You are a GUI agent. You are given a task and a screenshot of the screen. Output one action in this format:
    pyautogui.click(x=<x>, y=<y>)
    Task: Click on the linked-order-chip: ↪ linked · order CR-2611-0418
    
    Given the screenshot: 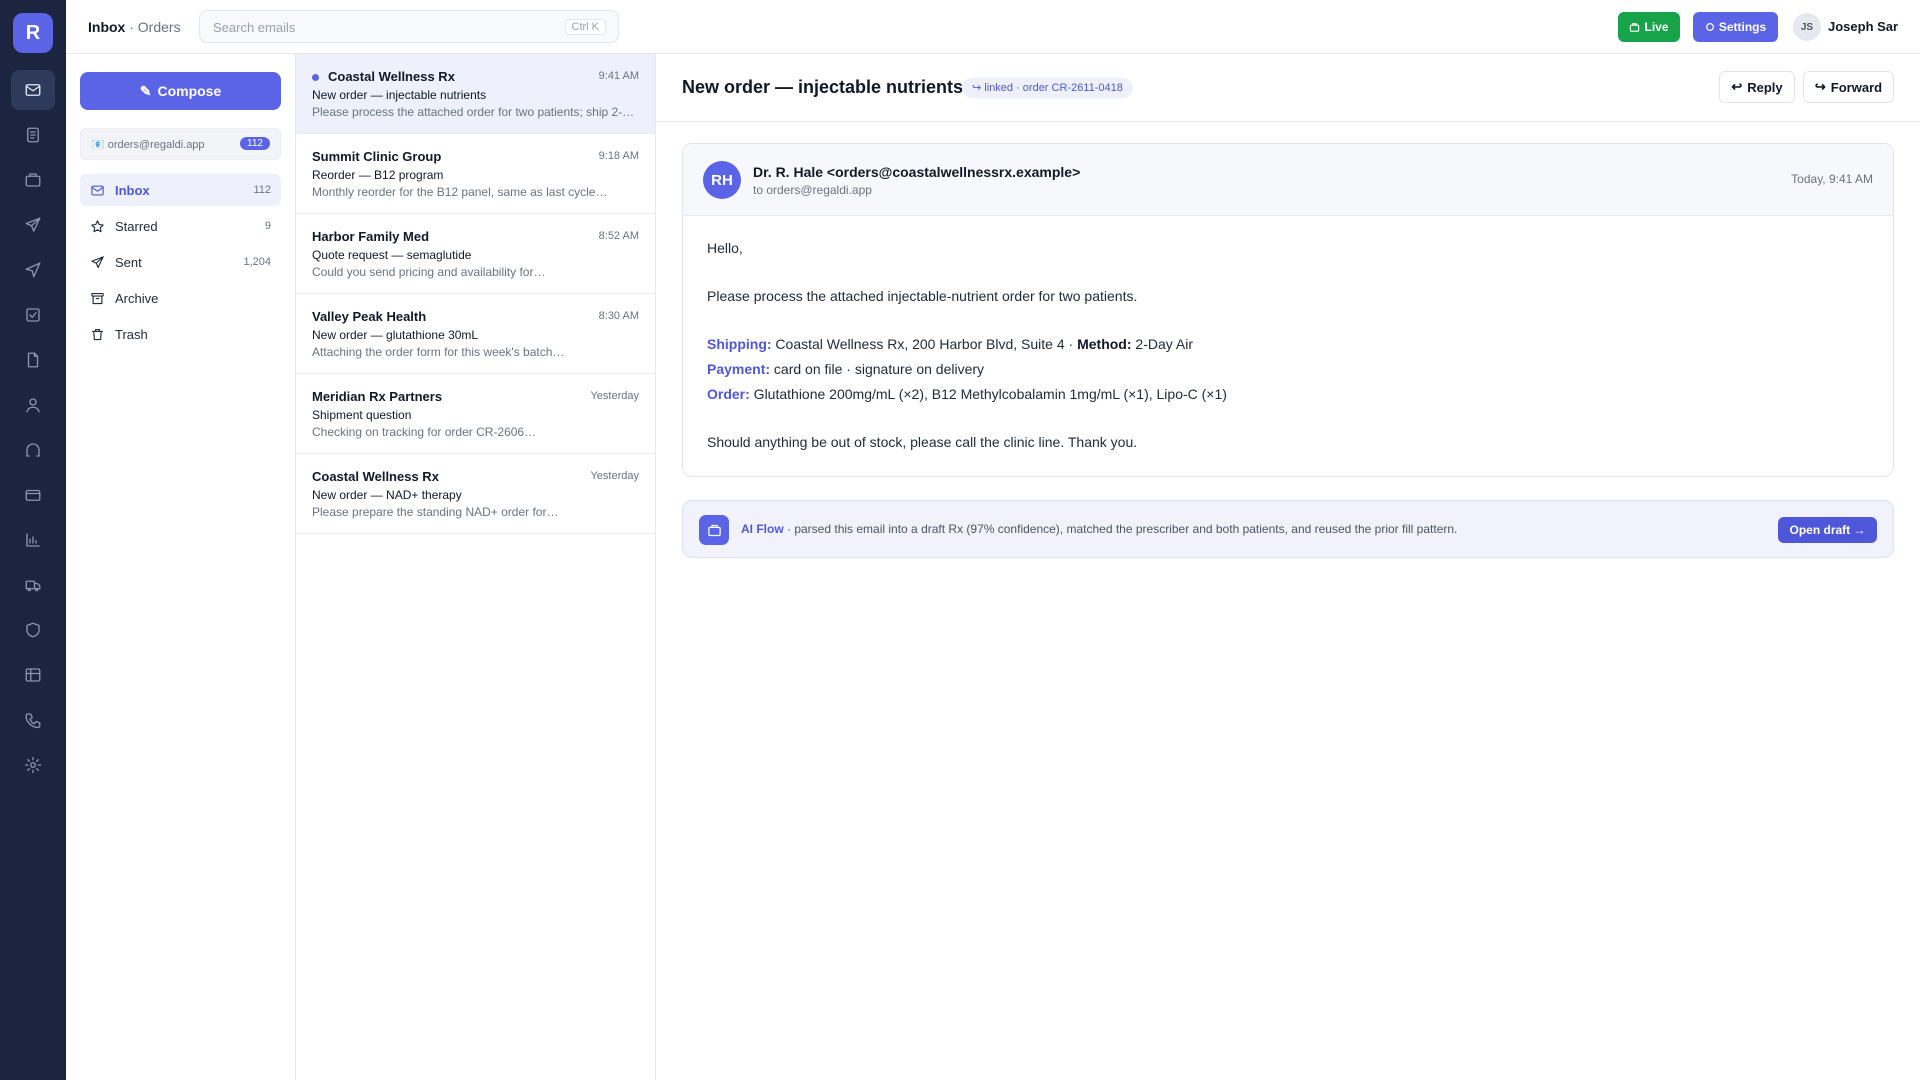 What is the action you would take?
    pyautogui.click(x=1047, y=88)
    